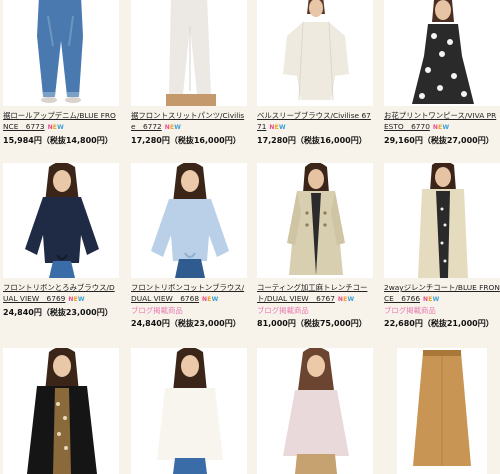  I want to click on product-title: 裾フロントスリットパンツ/Civilise 6772 NEW, so click(189, 121).